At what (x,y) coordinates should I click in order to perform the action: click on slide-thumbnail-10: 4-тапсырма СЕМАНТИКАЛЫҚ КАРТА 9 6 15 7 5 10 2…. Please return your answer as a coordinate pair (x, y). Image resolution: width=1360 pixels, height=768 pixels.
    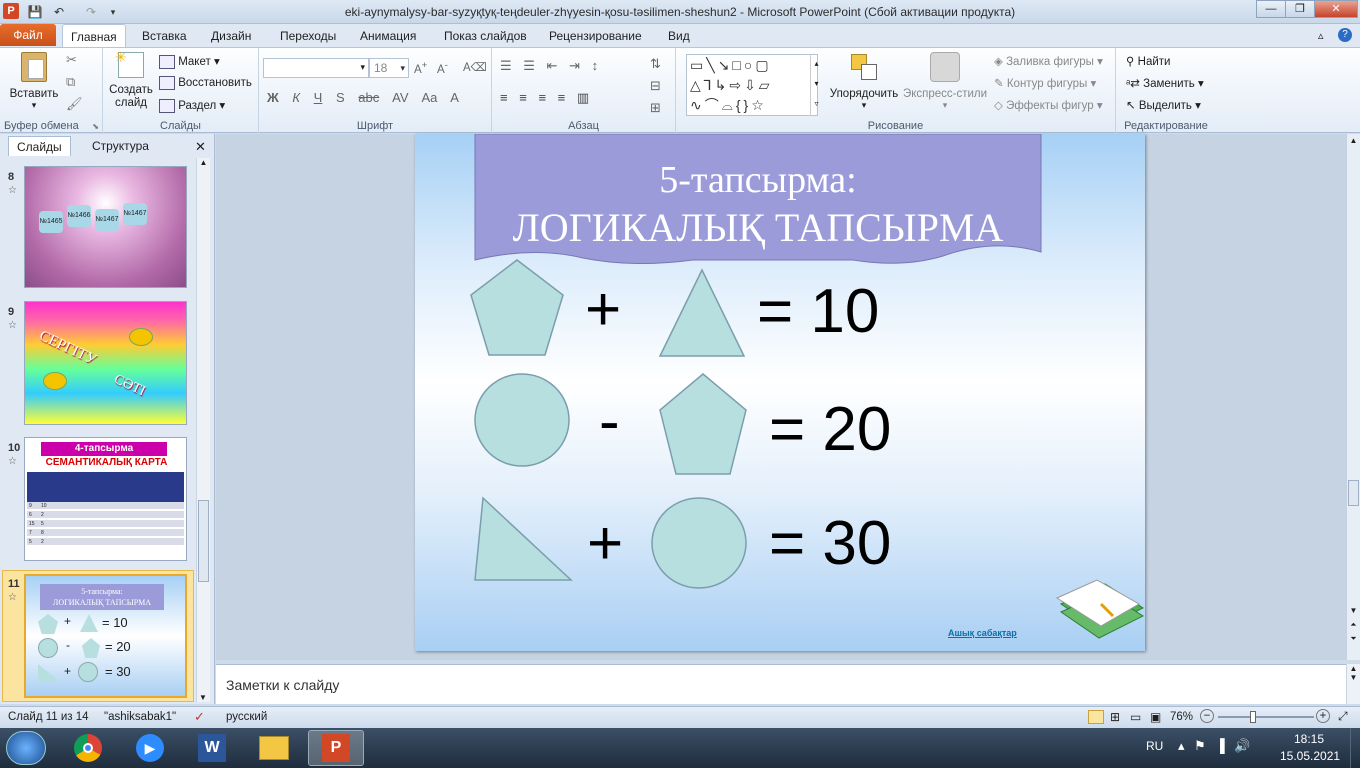
    Looking at the image, I should click on (105, 499).